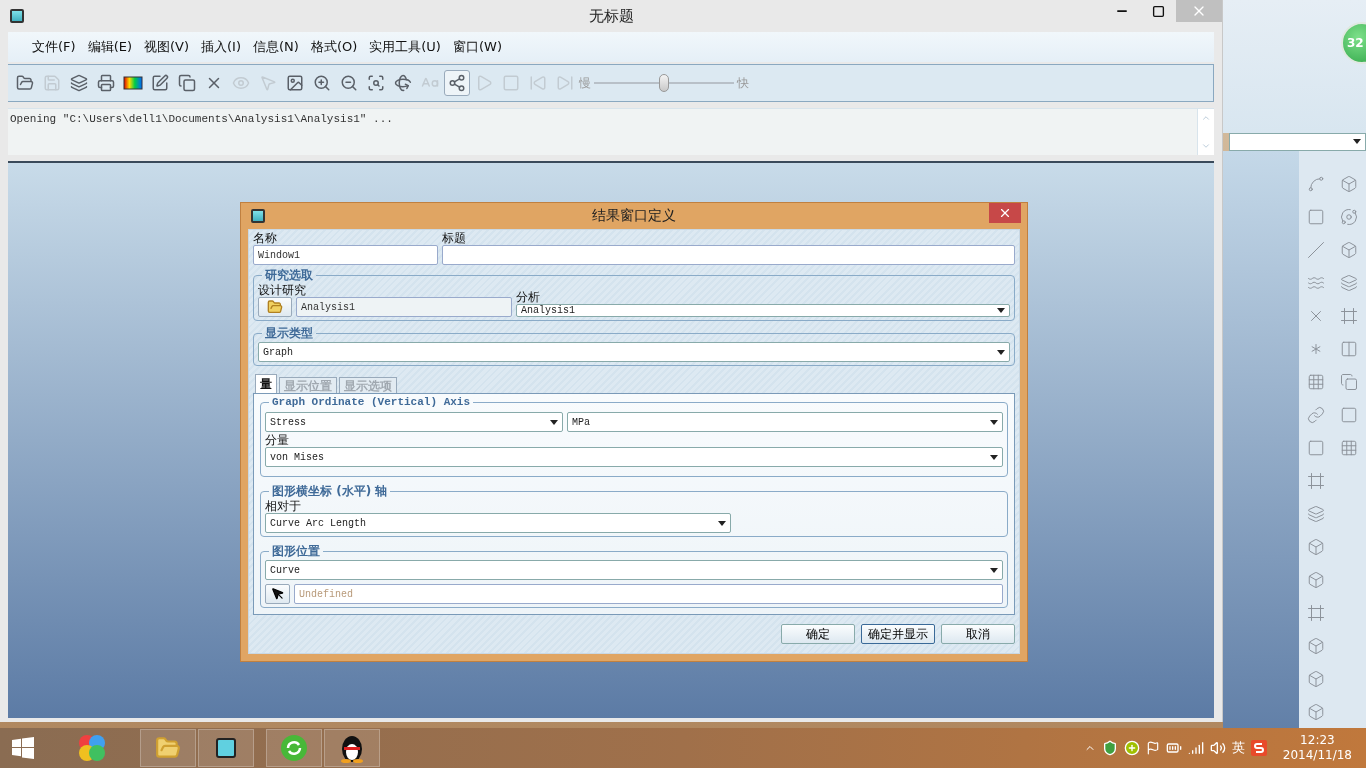 This screenshot has width=1366, height=768. I want to click on field-label: 分析, so click(528, 297).